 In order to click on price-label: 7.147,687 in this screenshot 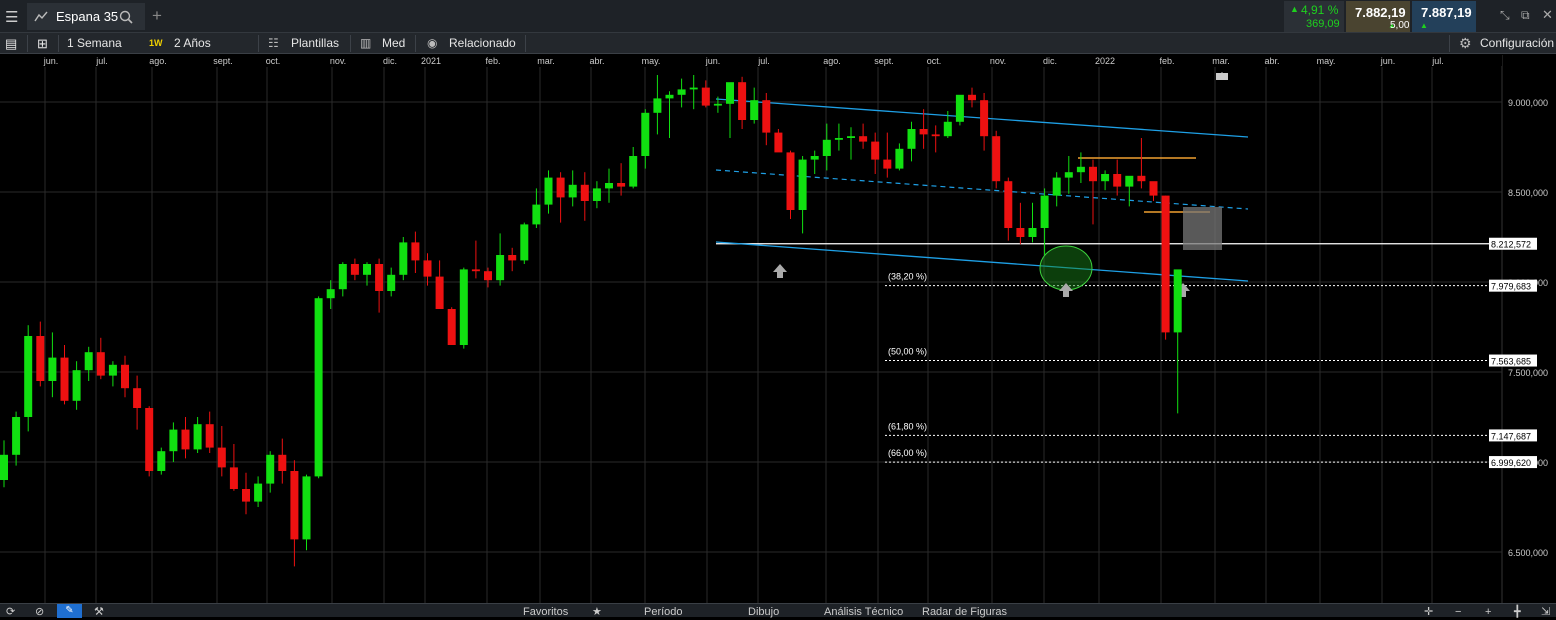, I will do `click(1511, 436)`.